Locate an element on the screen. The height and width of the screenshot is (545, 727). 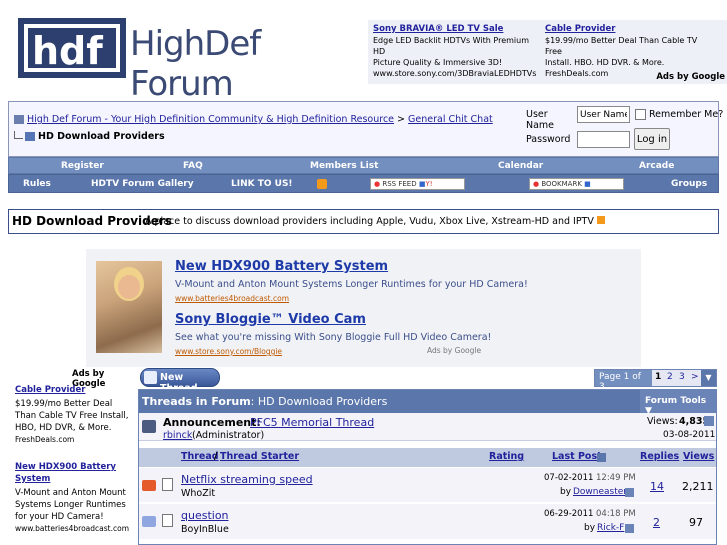
top-ad-1-title: Sony BRAVIA® LED TV Sale is located at coordinates (455, 29).